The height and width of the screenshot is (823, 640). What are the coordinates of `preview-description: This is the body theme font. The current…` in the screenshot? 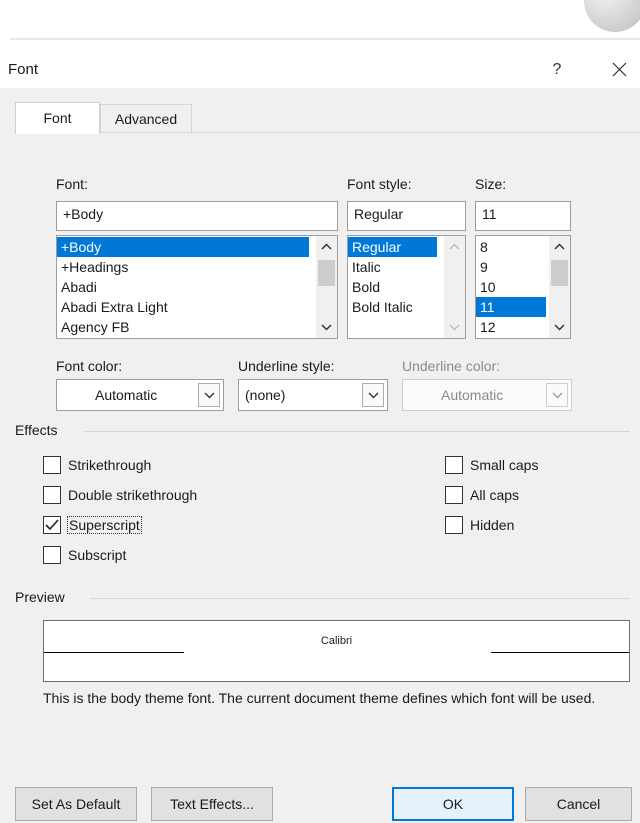 It's located at (319, 698).